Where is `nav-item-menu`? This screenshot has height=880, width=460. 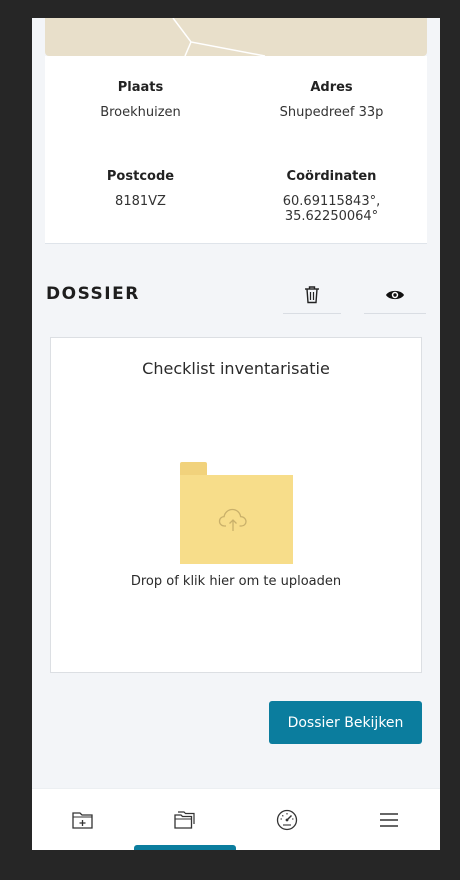
nav-item-menu is located at coordinates (389, 819).